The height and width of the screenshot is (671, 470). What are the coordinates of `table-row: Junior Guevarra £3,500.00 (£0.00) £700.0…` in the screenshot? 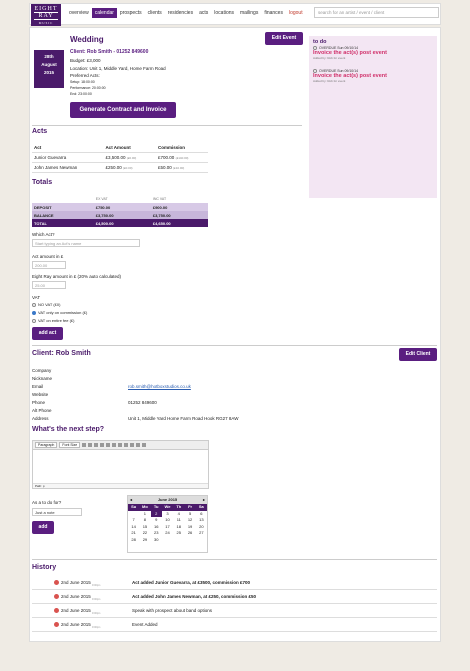 It's located at (120, 157).